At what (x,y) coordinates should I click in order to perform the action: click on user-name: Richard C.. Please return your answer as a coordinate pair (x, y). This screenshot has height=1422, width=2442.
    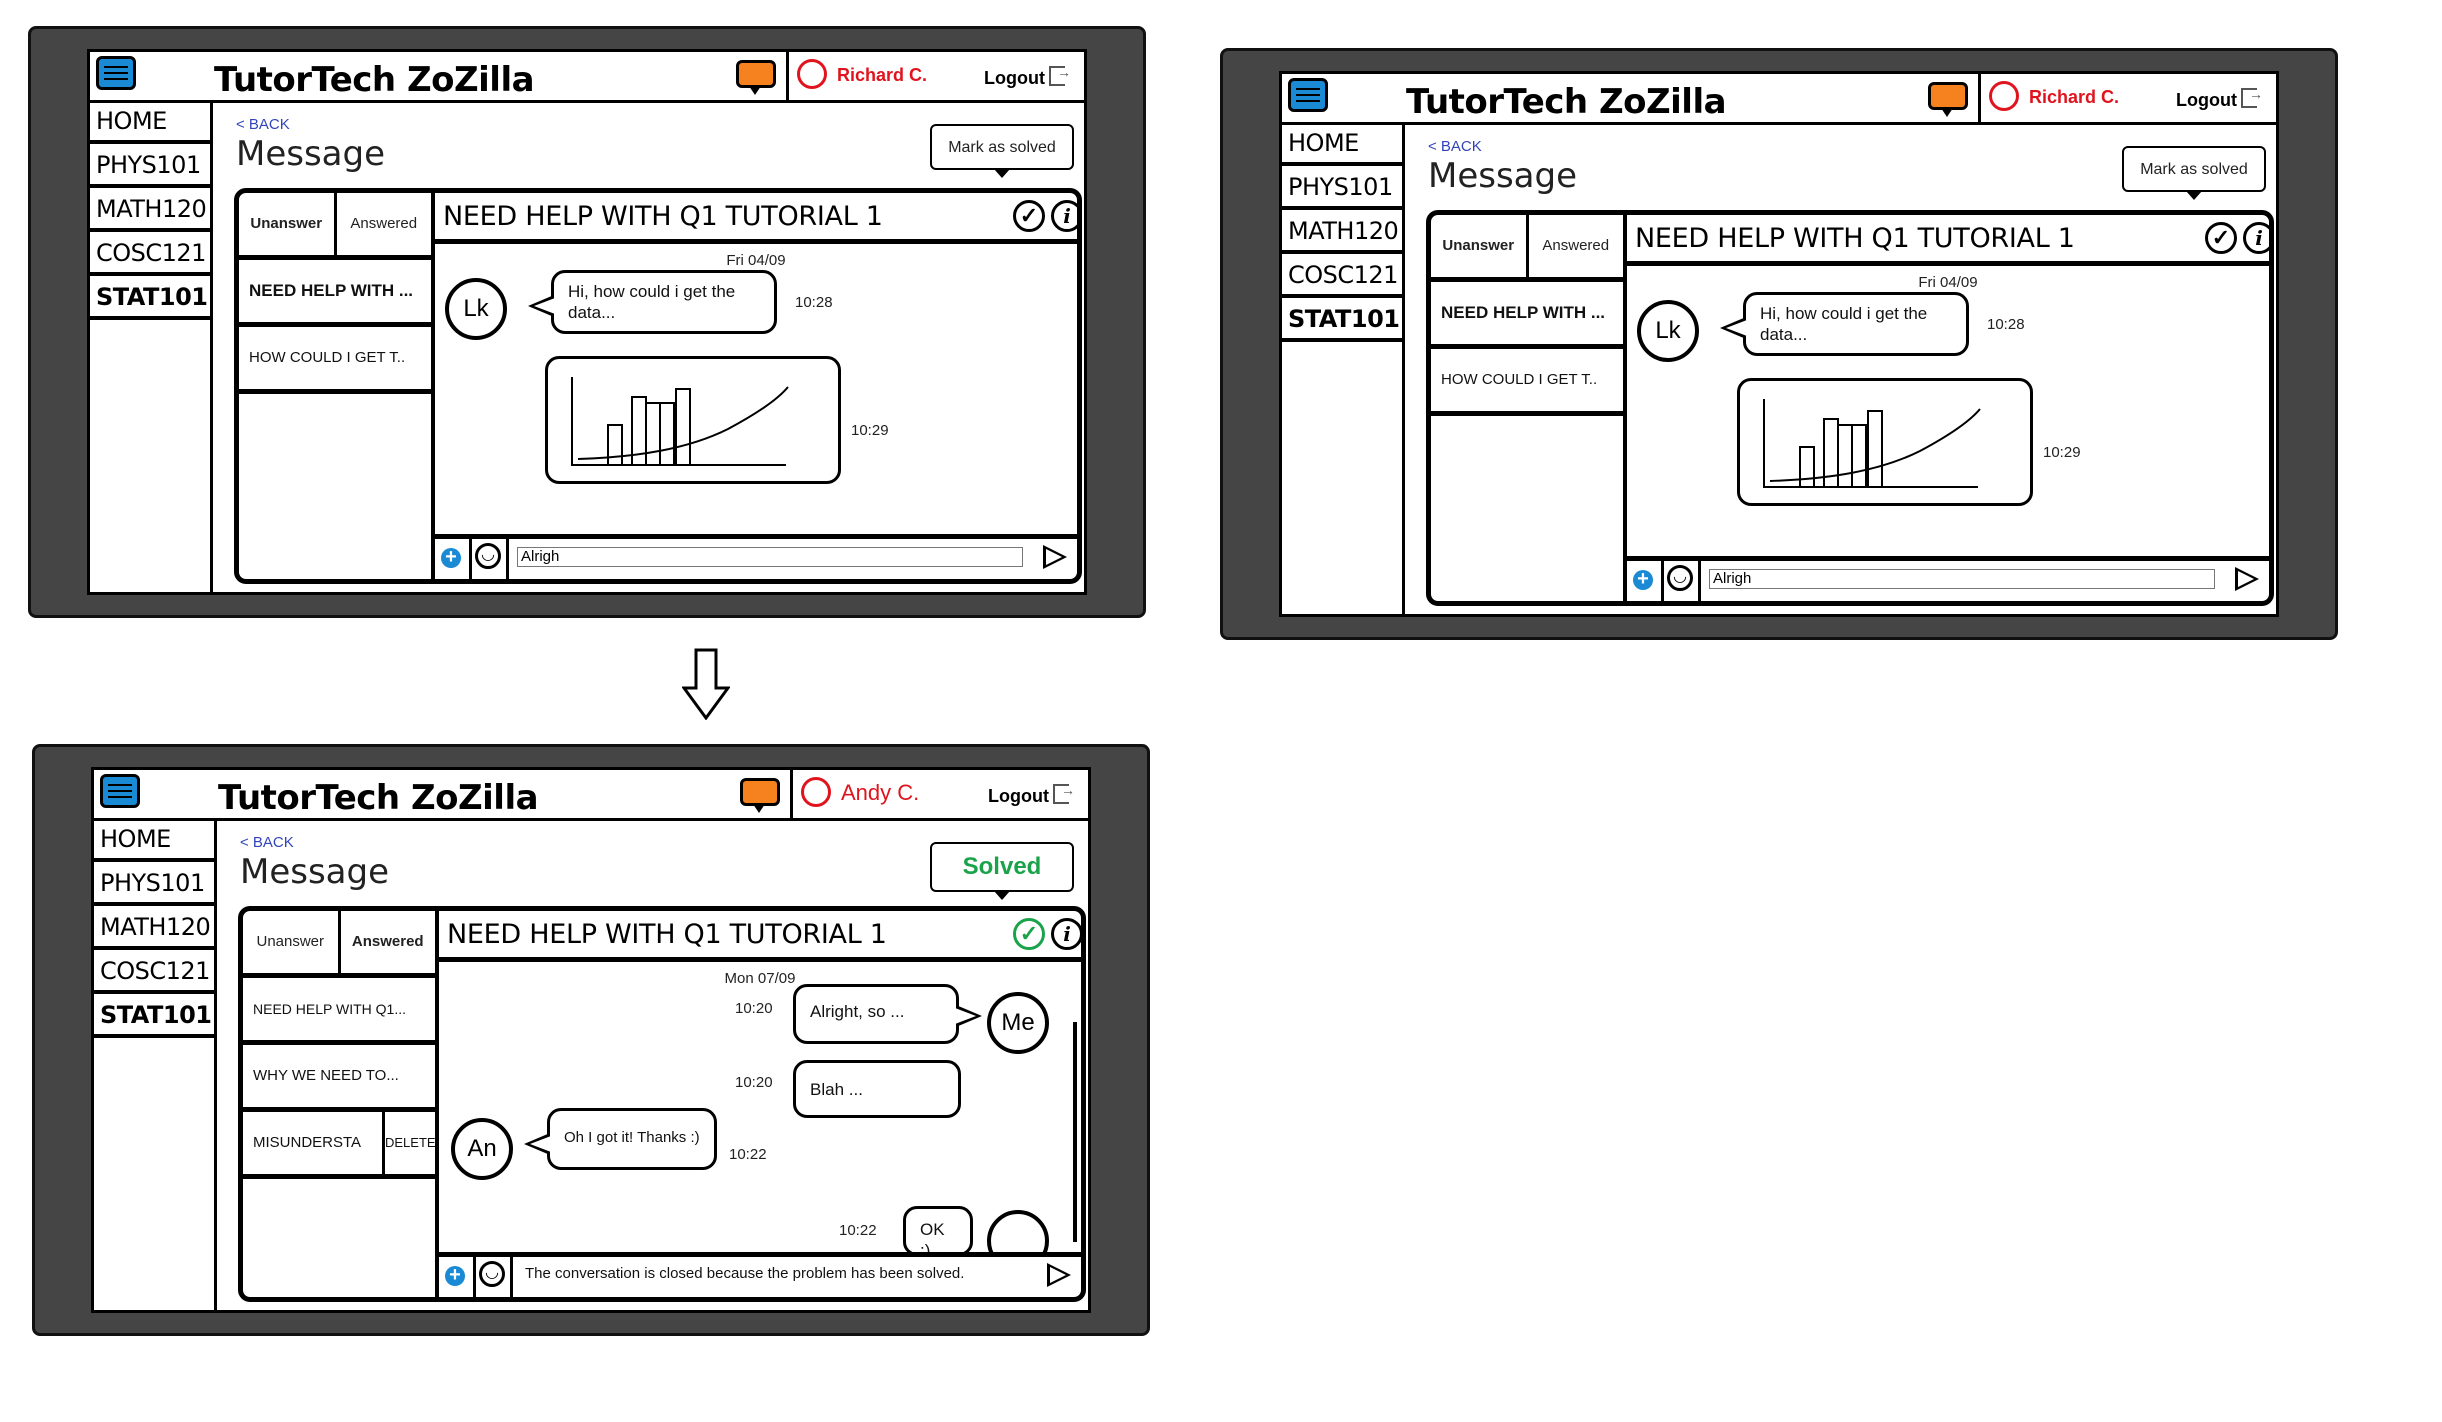
    Looking at the image, I should click on (2074, 97).